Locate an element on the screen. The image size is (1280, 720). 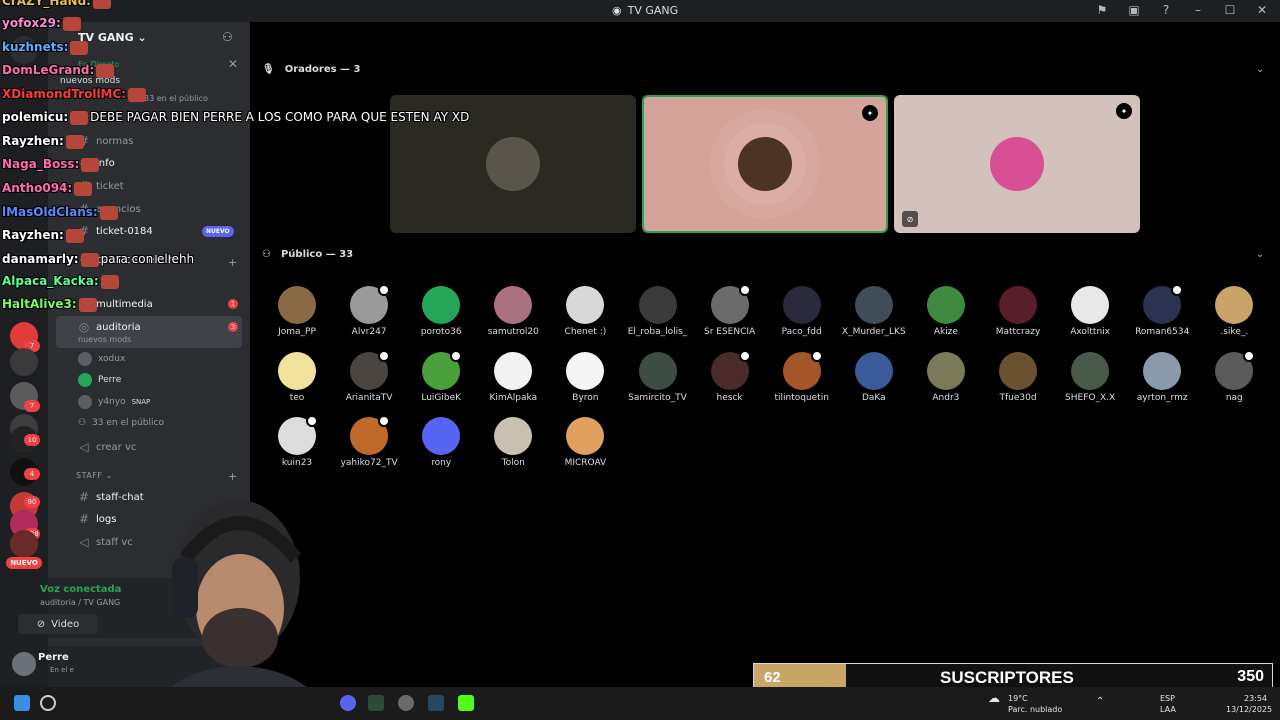
chat-username: kuzhnets: is located at coordinates (35, 47).